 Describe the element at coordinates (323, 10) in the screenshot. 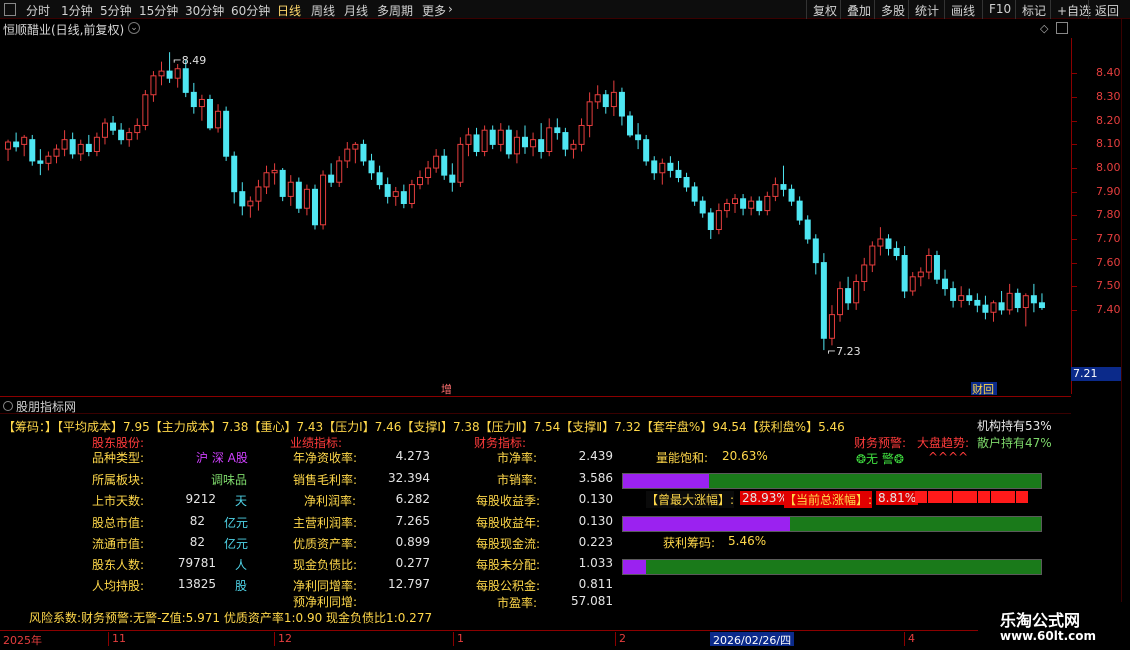

I see `period-tab: 周线` at that location.